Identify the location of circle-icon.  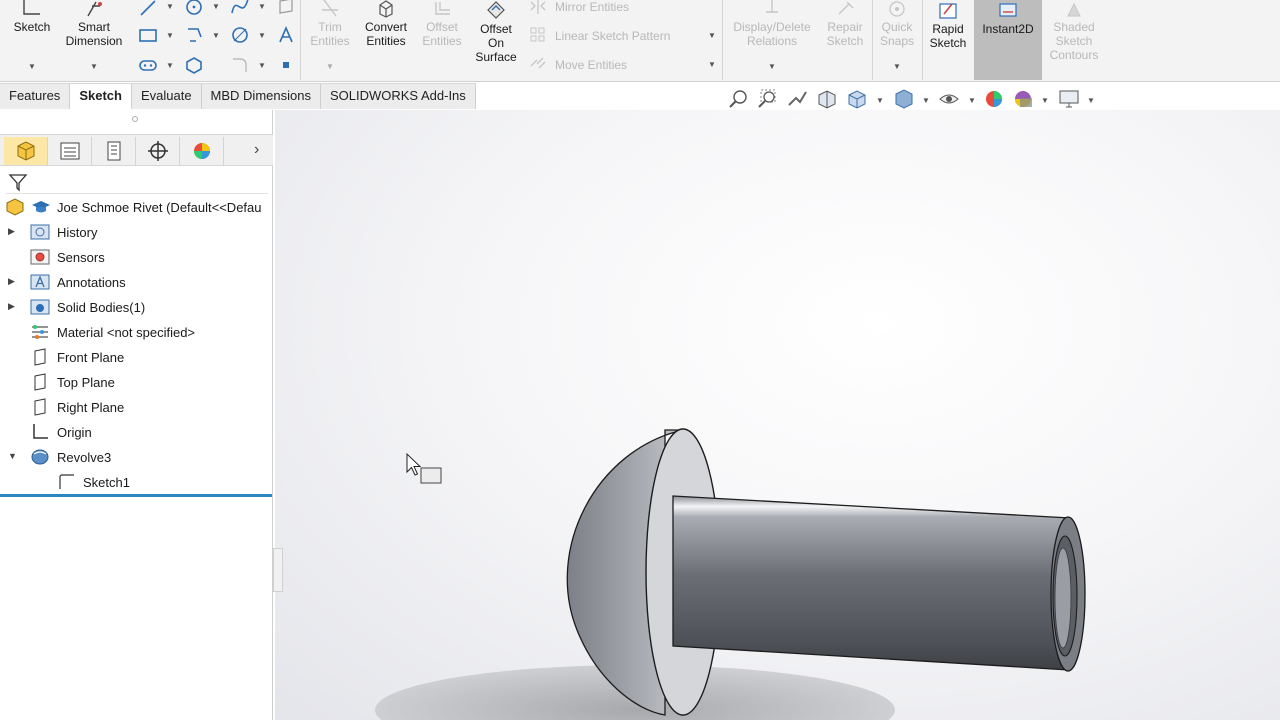
(194, 8).